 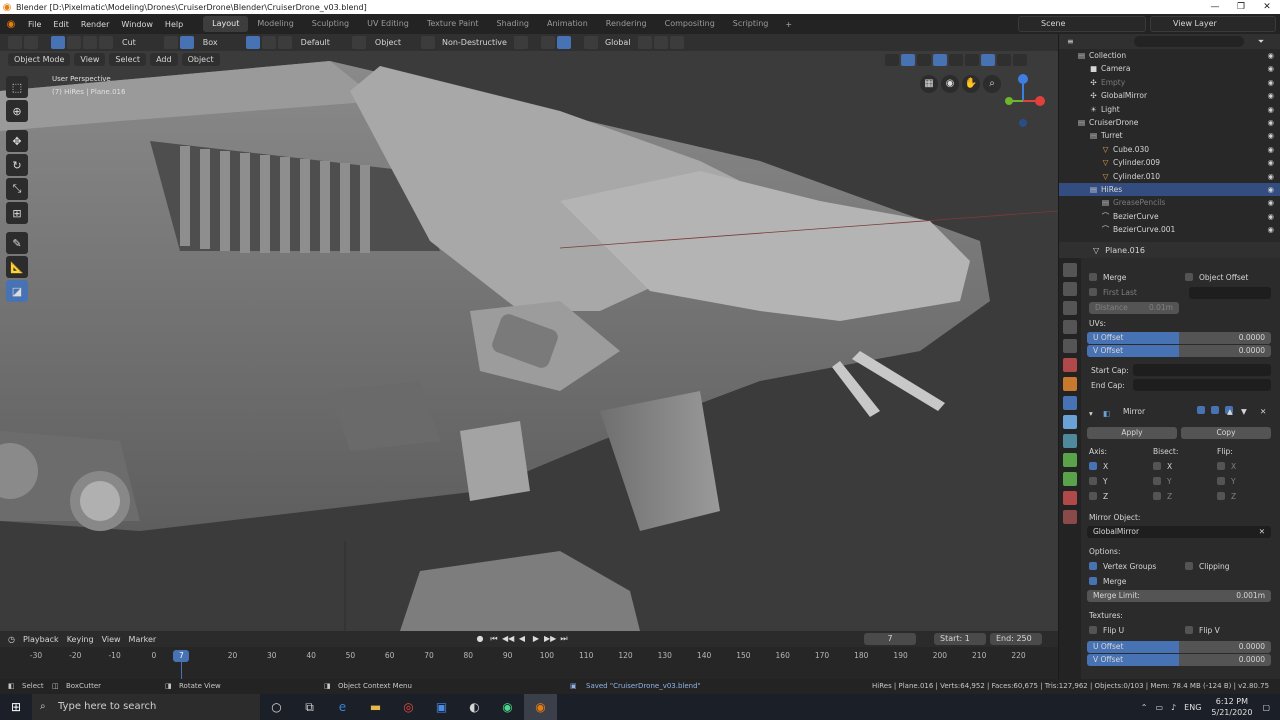 What do you see at coordinates (17, 189) in the screenshot?
I see `scale-tool-icon: ⤡` at bounding box center [17, 189].